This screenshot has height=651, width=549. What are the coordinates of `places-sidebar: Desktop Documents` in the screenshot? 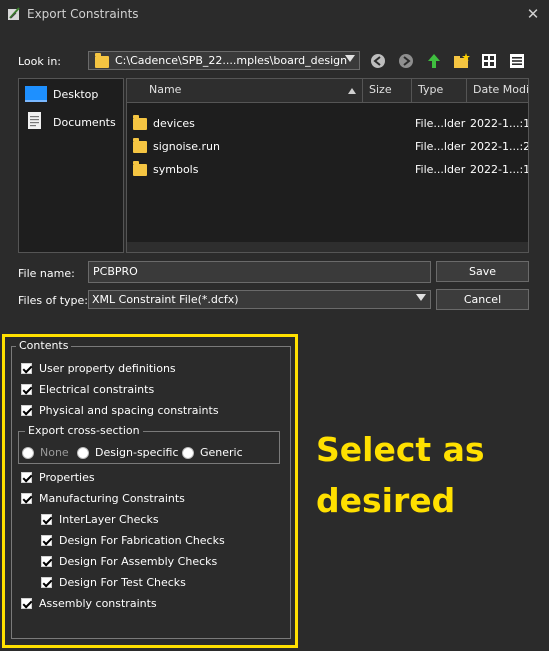 It's located at (71, 165).